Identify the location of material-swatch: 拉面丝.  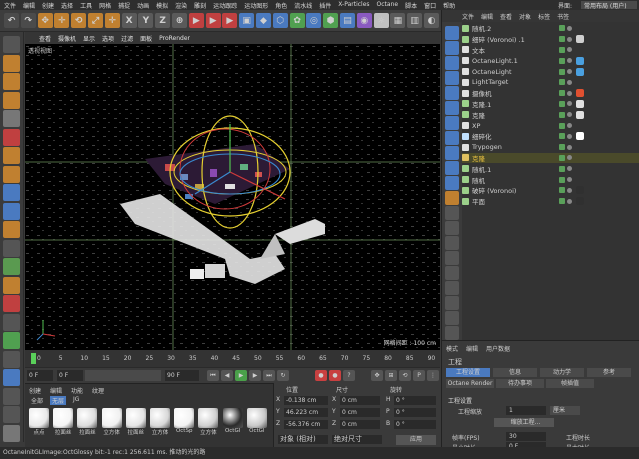
(63, 423).